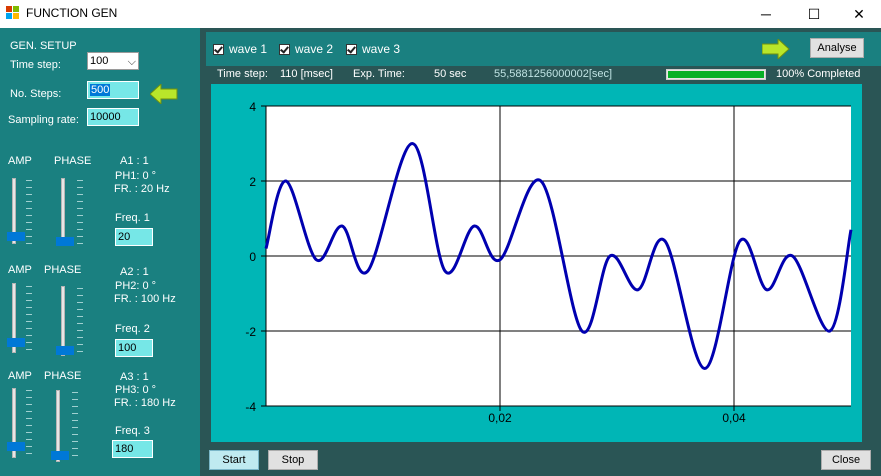 This screenshot has height=476, width=881. Describe the element at coordinates (132, 431) in the screenshot. I see `freq-label: Freq. 3` at that location.